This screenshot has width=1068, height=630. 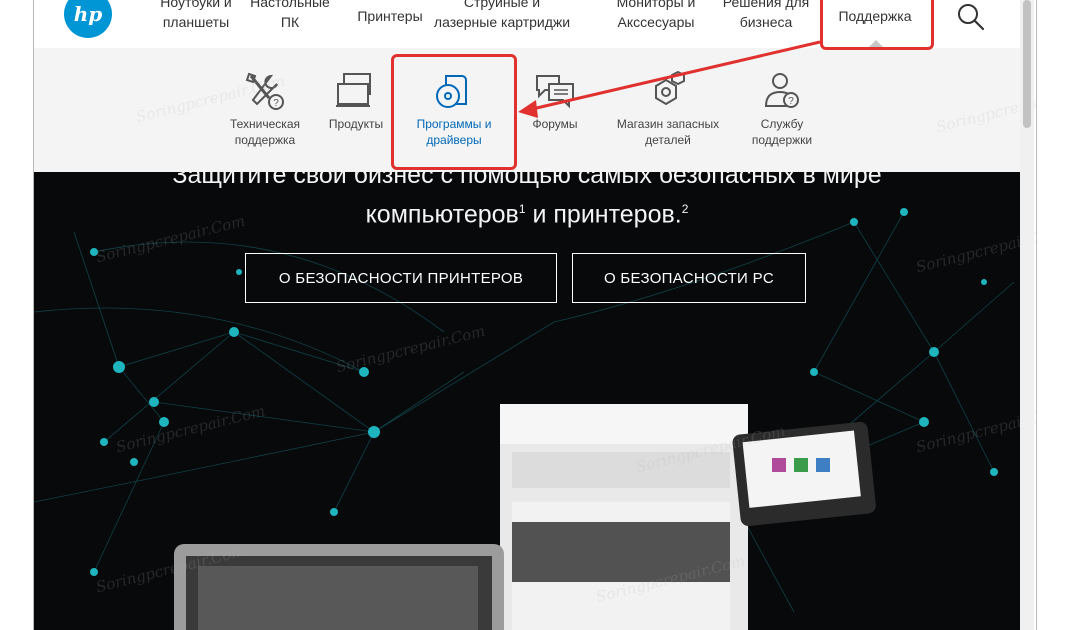 I want to click on forum-icon, so click(x=555, y=92).